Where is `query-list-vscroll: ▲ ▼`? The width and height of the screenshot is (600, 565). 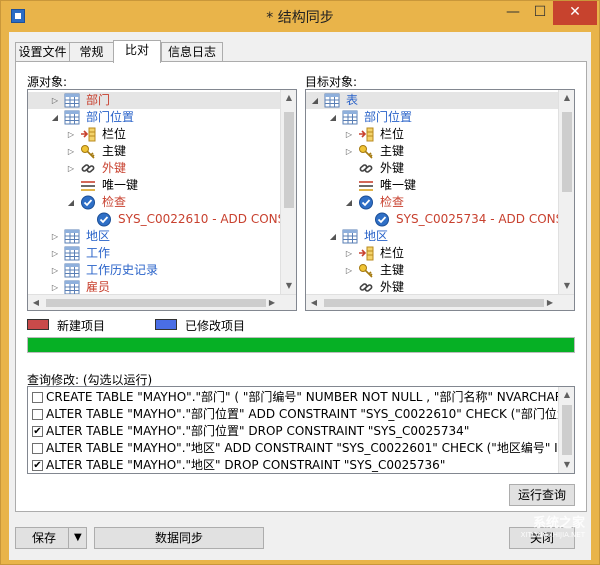
query-list-vscroll: ▲ ▼ is located at coordinates (566, 430).